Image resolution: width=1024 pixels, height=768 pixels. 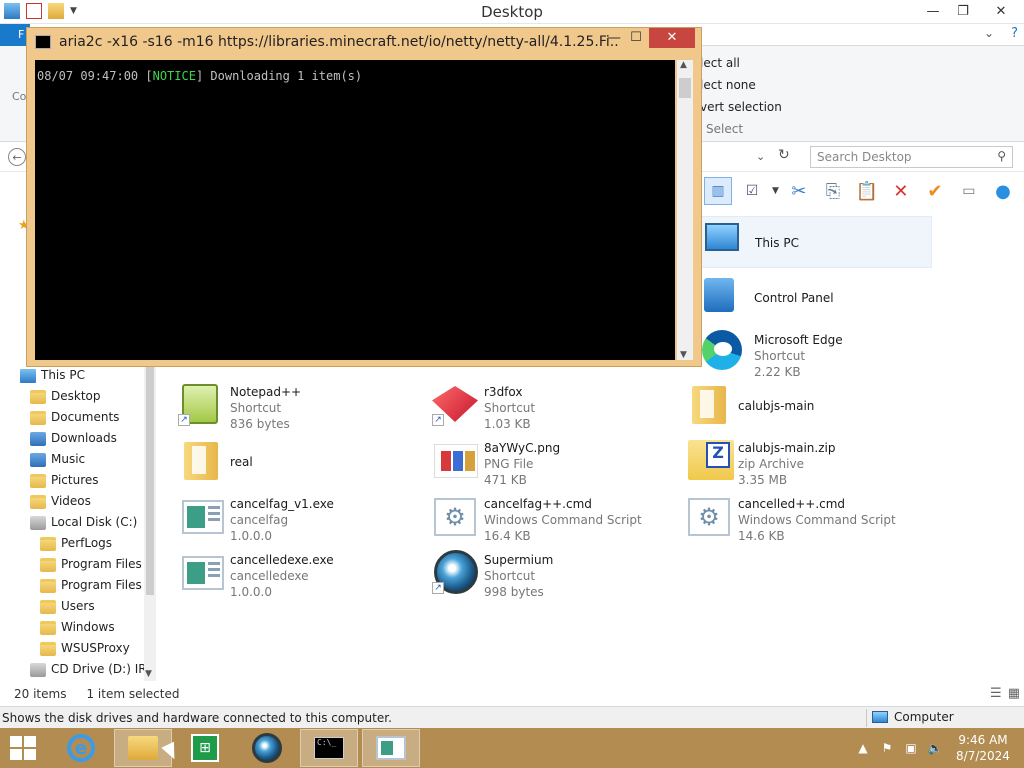 What do you see at coordinates (741, 107) in the screenshot?
I see `invert-selection-button: vert selection` at bounding box center [741, 107].